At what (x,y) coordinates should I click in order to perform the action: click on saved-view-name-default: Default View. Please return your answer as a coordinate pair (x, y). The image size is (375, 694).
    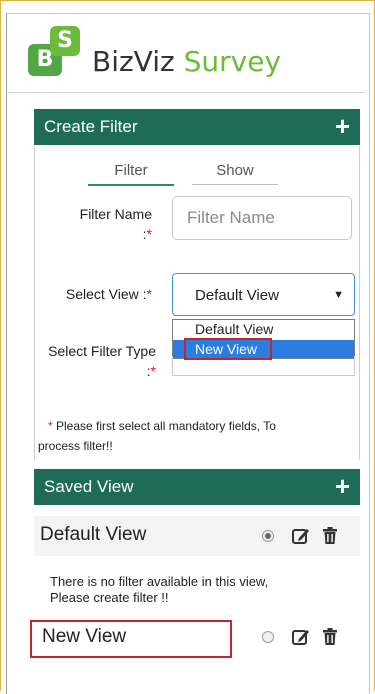
    Looking at the image, I should click on (93, 534).